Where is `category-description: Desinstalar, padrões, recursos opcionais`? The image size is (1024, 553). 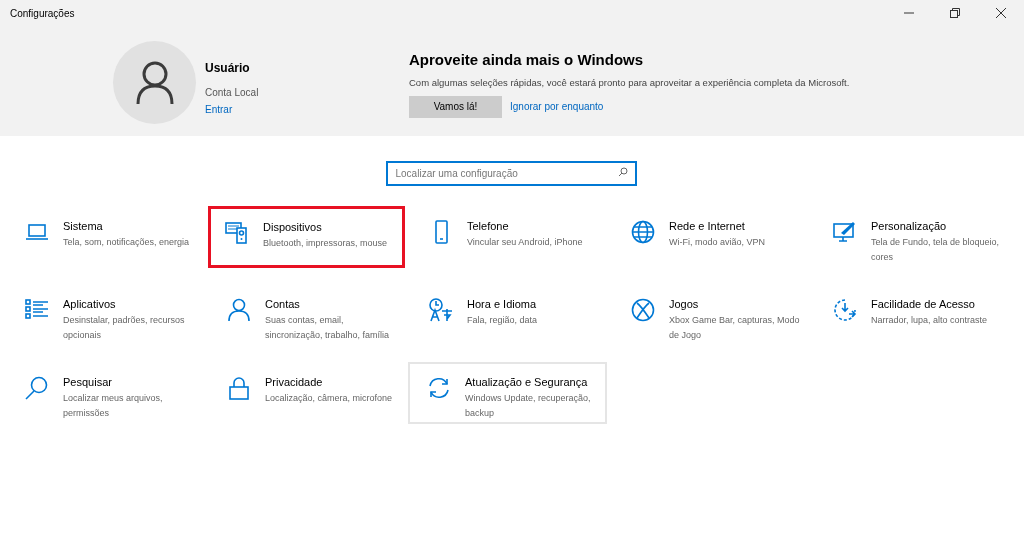
category-description: Desinstalar, padrões, recursos opcionais is located at coordinates (124, 328).